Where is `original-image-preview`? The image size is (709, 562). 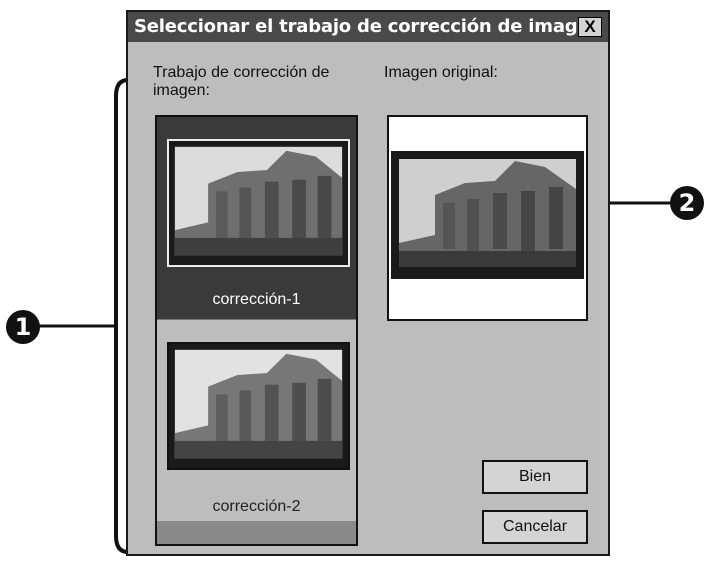 original-image-preview is located at coordinates (487, 215).